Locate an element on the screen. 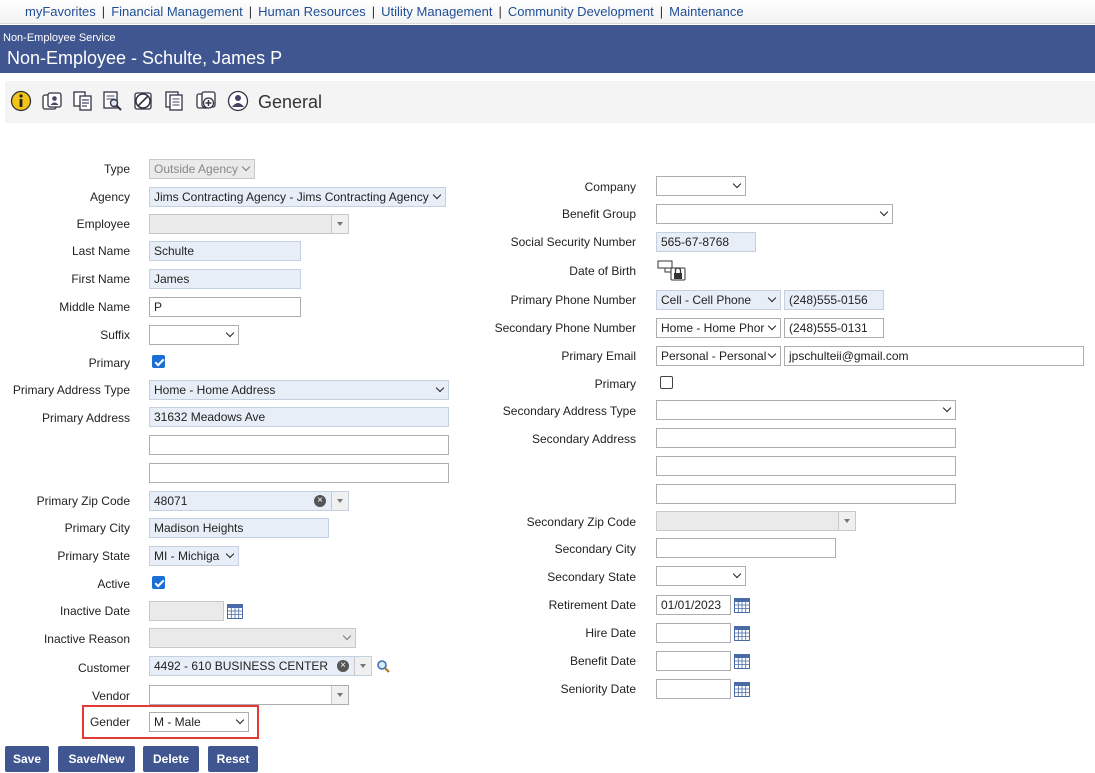 This screenshot has height=773, width=1095. type-label: Type is located at coordinates (116, 169).